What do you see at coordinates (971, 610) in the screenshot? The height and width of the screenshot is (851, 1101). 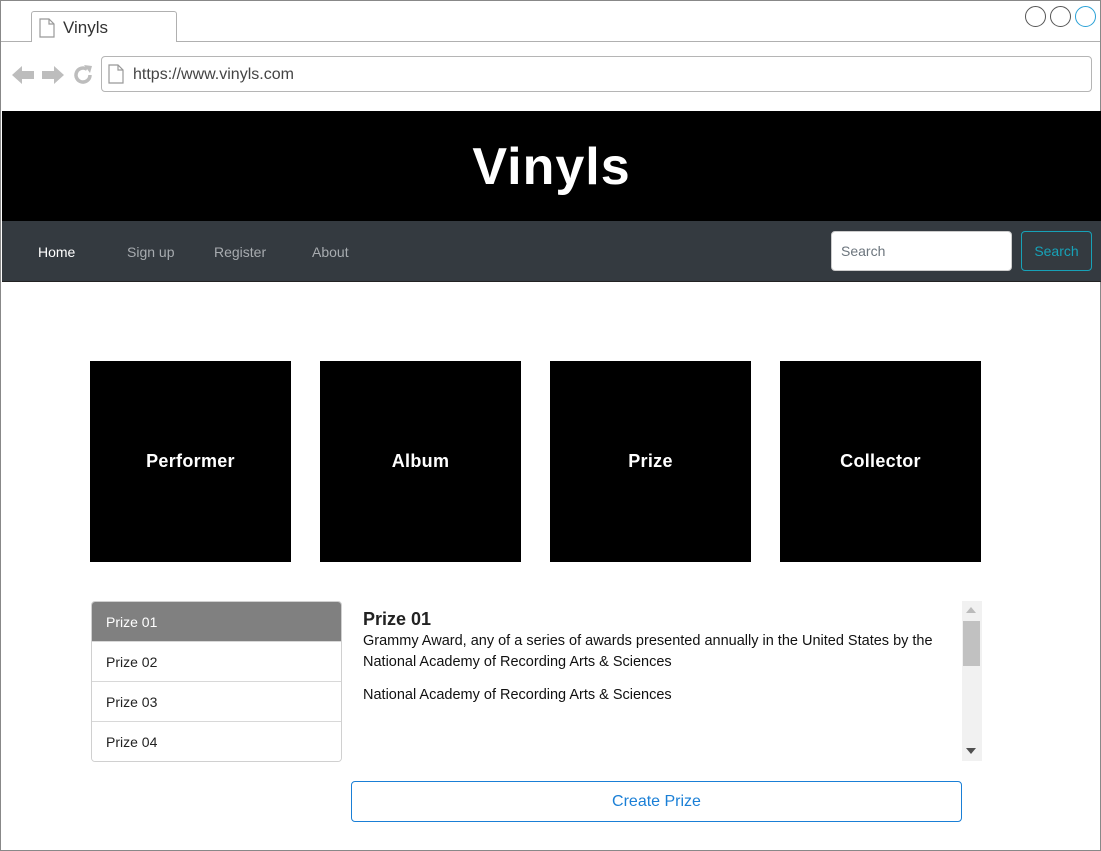 I see `scroll-up-arrow-icon` at bounding box center [971, 610].